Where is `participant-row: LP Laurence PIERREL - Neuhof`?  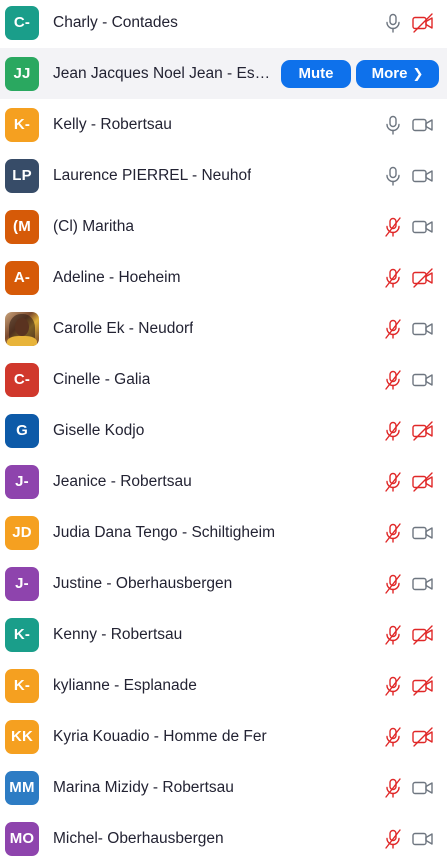
participant-row: LP Laurence PIERREL - Neuhof is located at coordinates (223, 175).